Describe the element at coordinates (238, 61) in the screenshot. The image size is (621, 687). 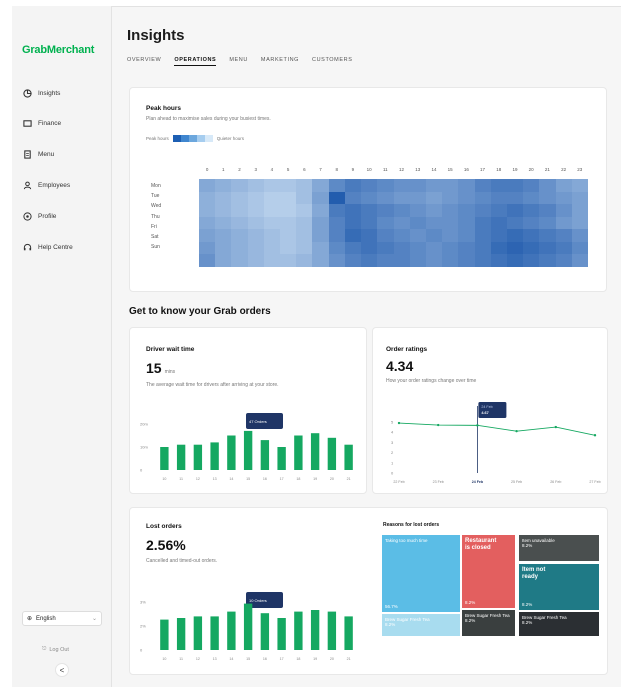
I see `tab-menu: MENU` at that location.